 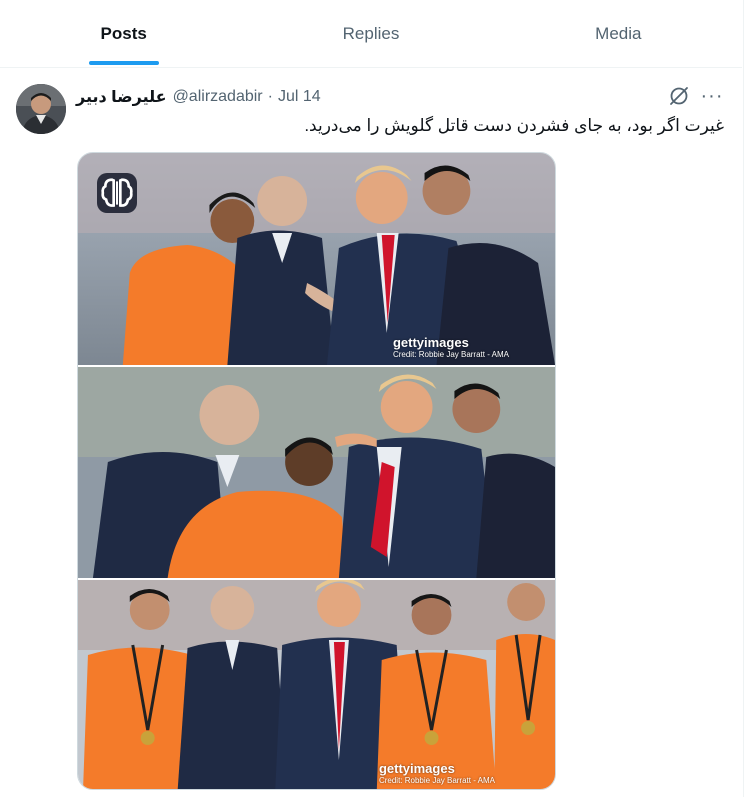 I want to click on grok-icon, so click(x=679, y=96).